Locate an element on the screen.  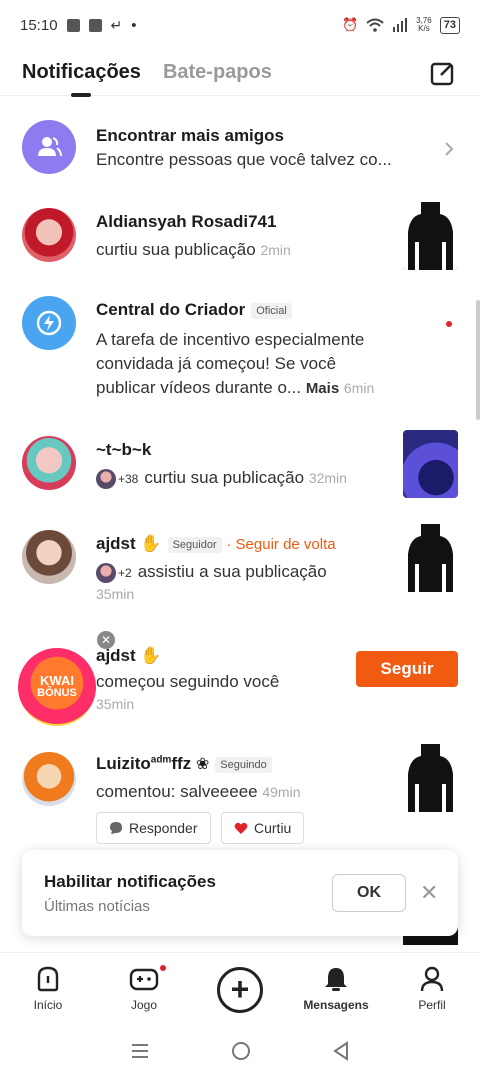
liked-button: Curtiu is located at coordinates (263, 828).